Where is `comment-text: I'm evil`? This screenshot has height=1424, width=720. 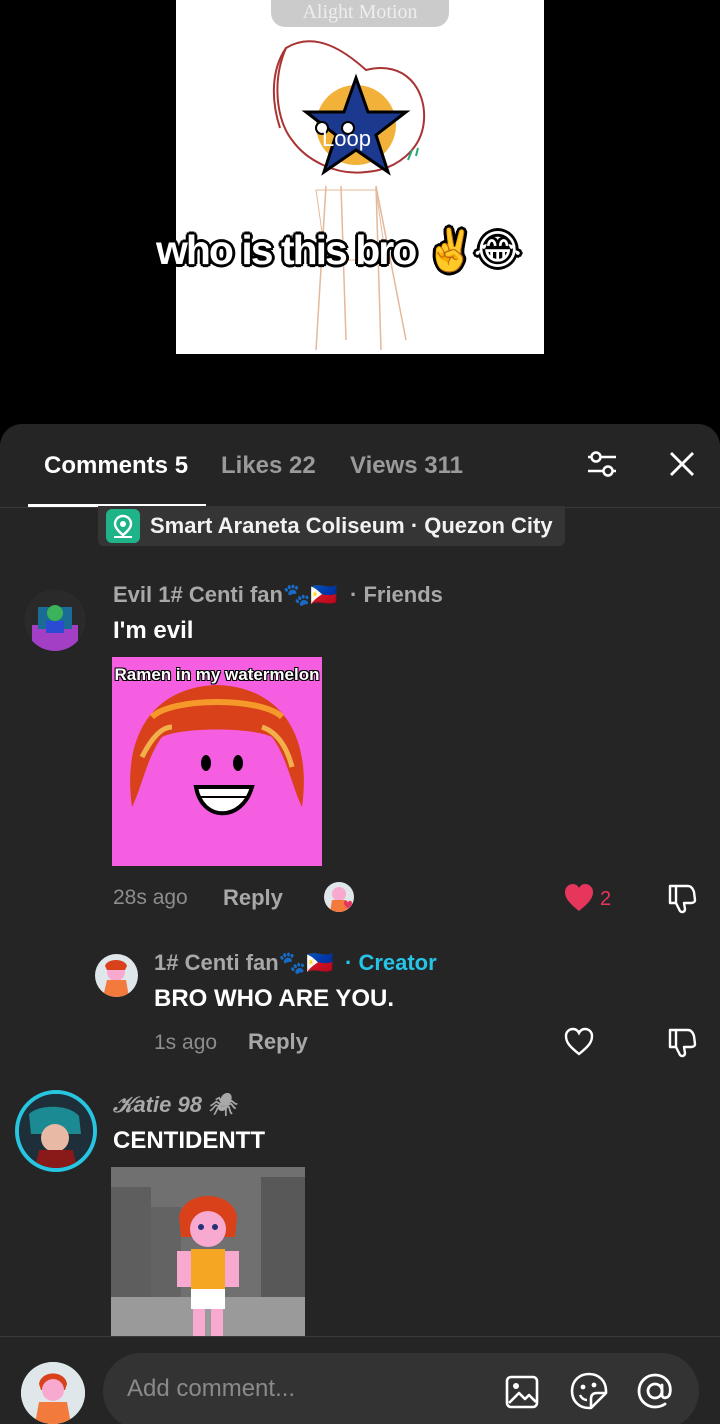 comment-text: I'm evil is located at coordinates (153, 630).